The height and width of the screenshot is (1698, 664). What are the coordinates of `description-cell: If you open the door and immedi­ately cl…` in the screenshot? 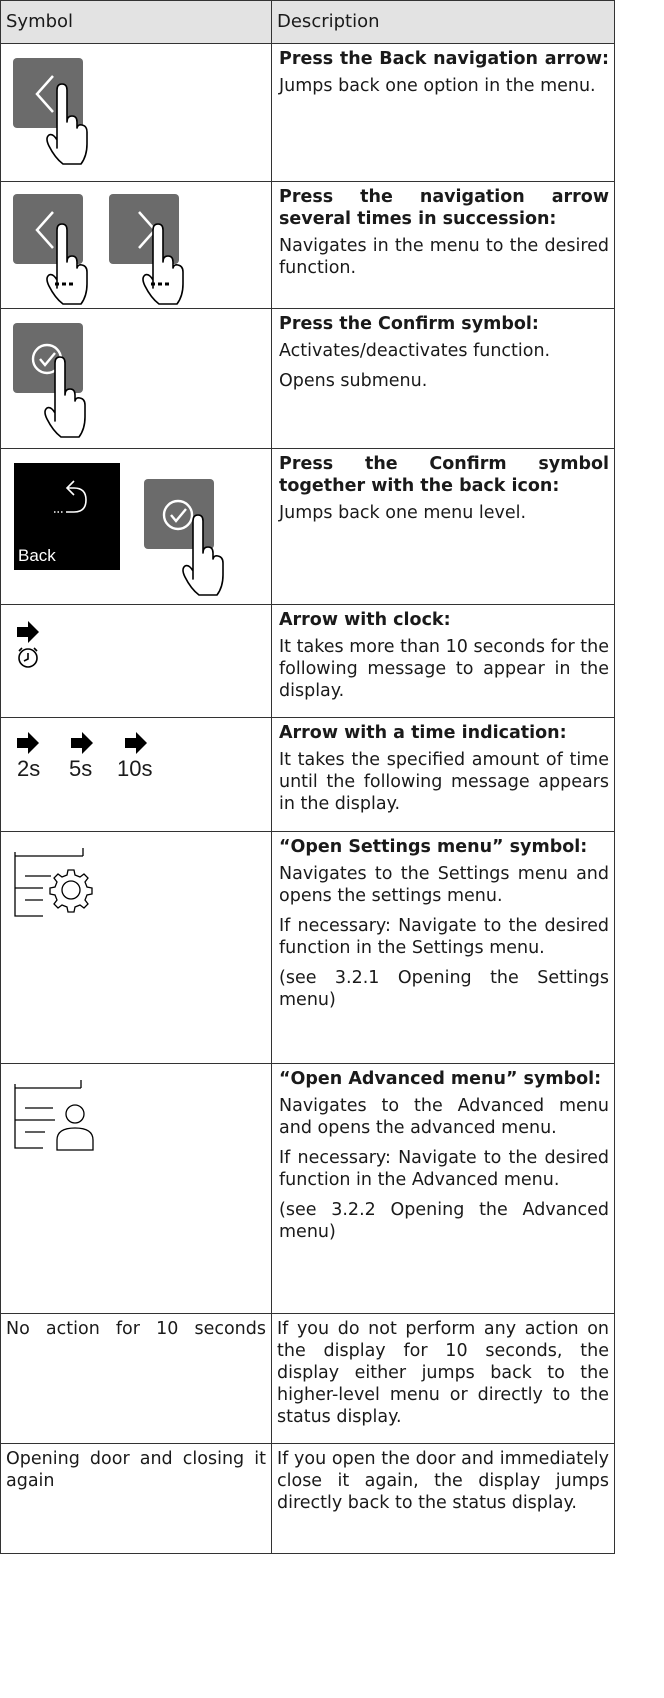 It's located at (443, 1498).